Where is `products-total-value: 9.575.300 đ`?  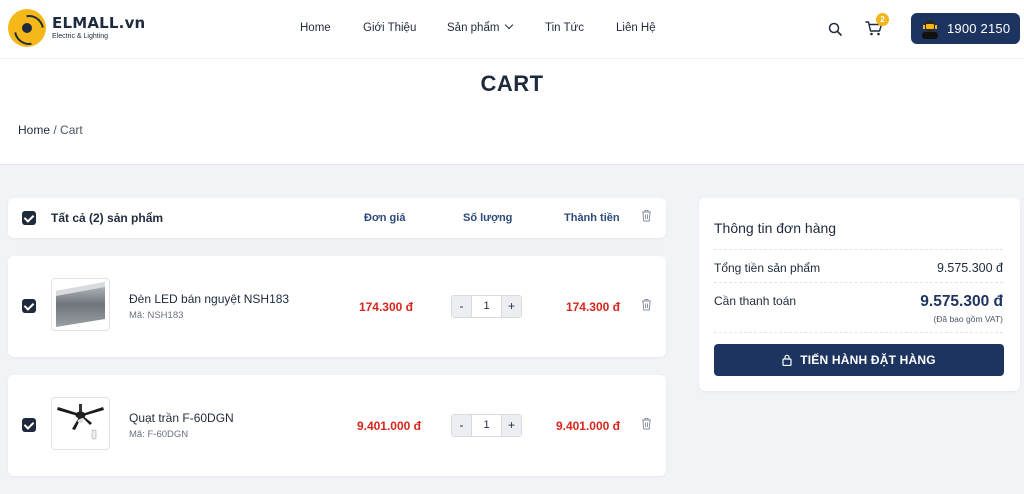
products-total-value: 9.575.300 đ is located at coordinates (969, 268).